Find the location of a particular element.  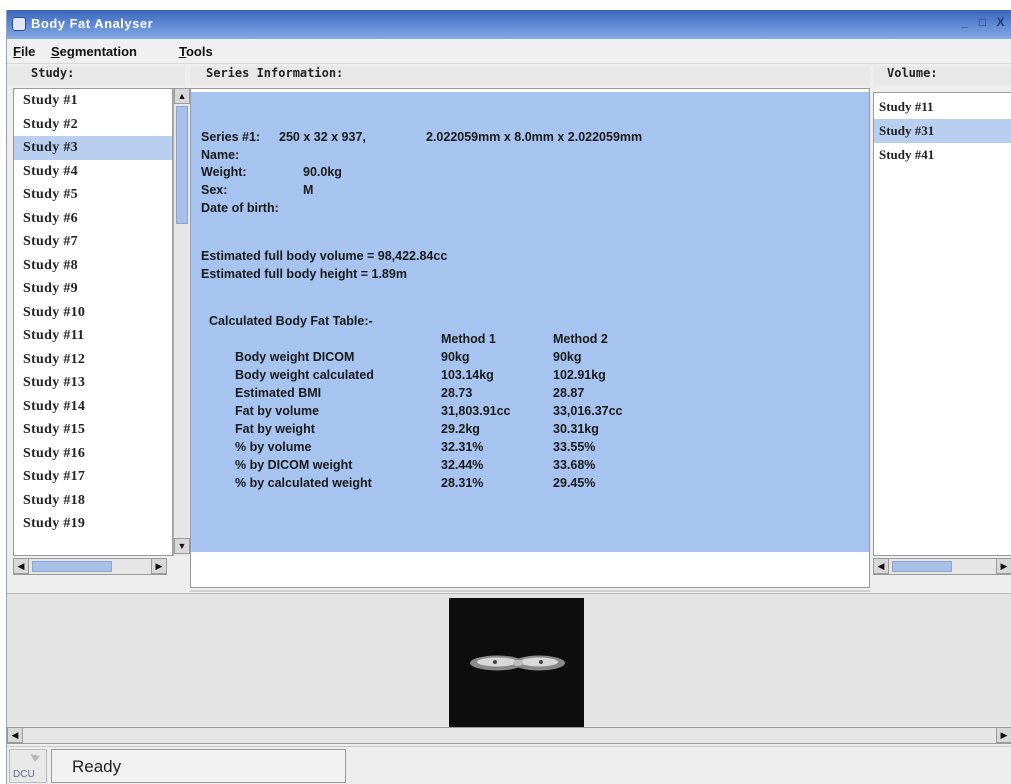

table-row-label: Fat by weight is located at coordinates (275, 429).